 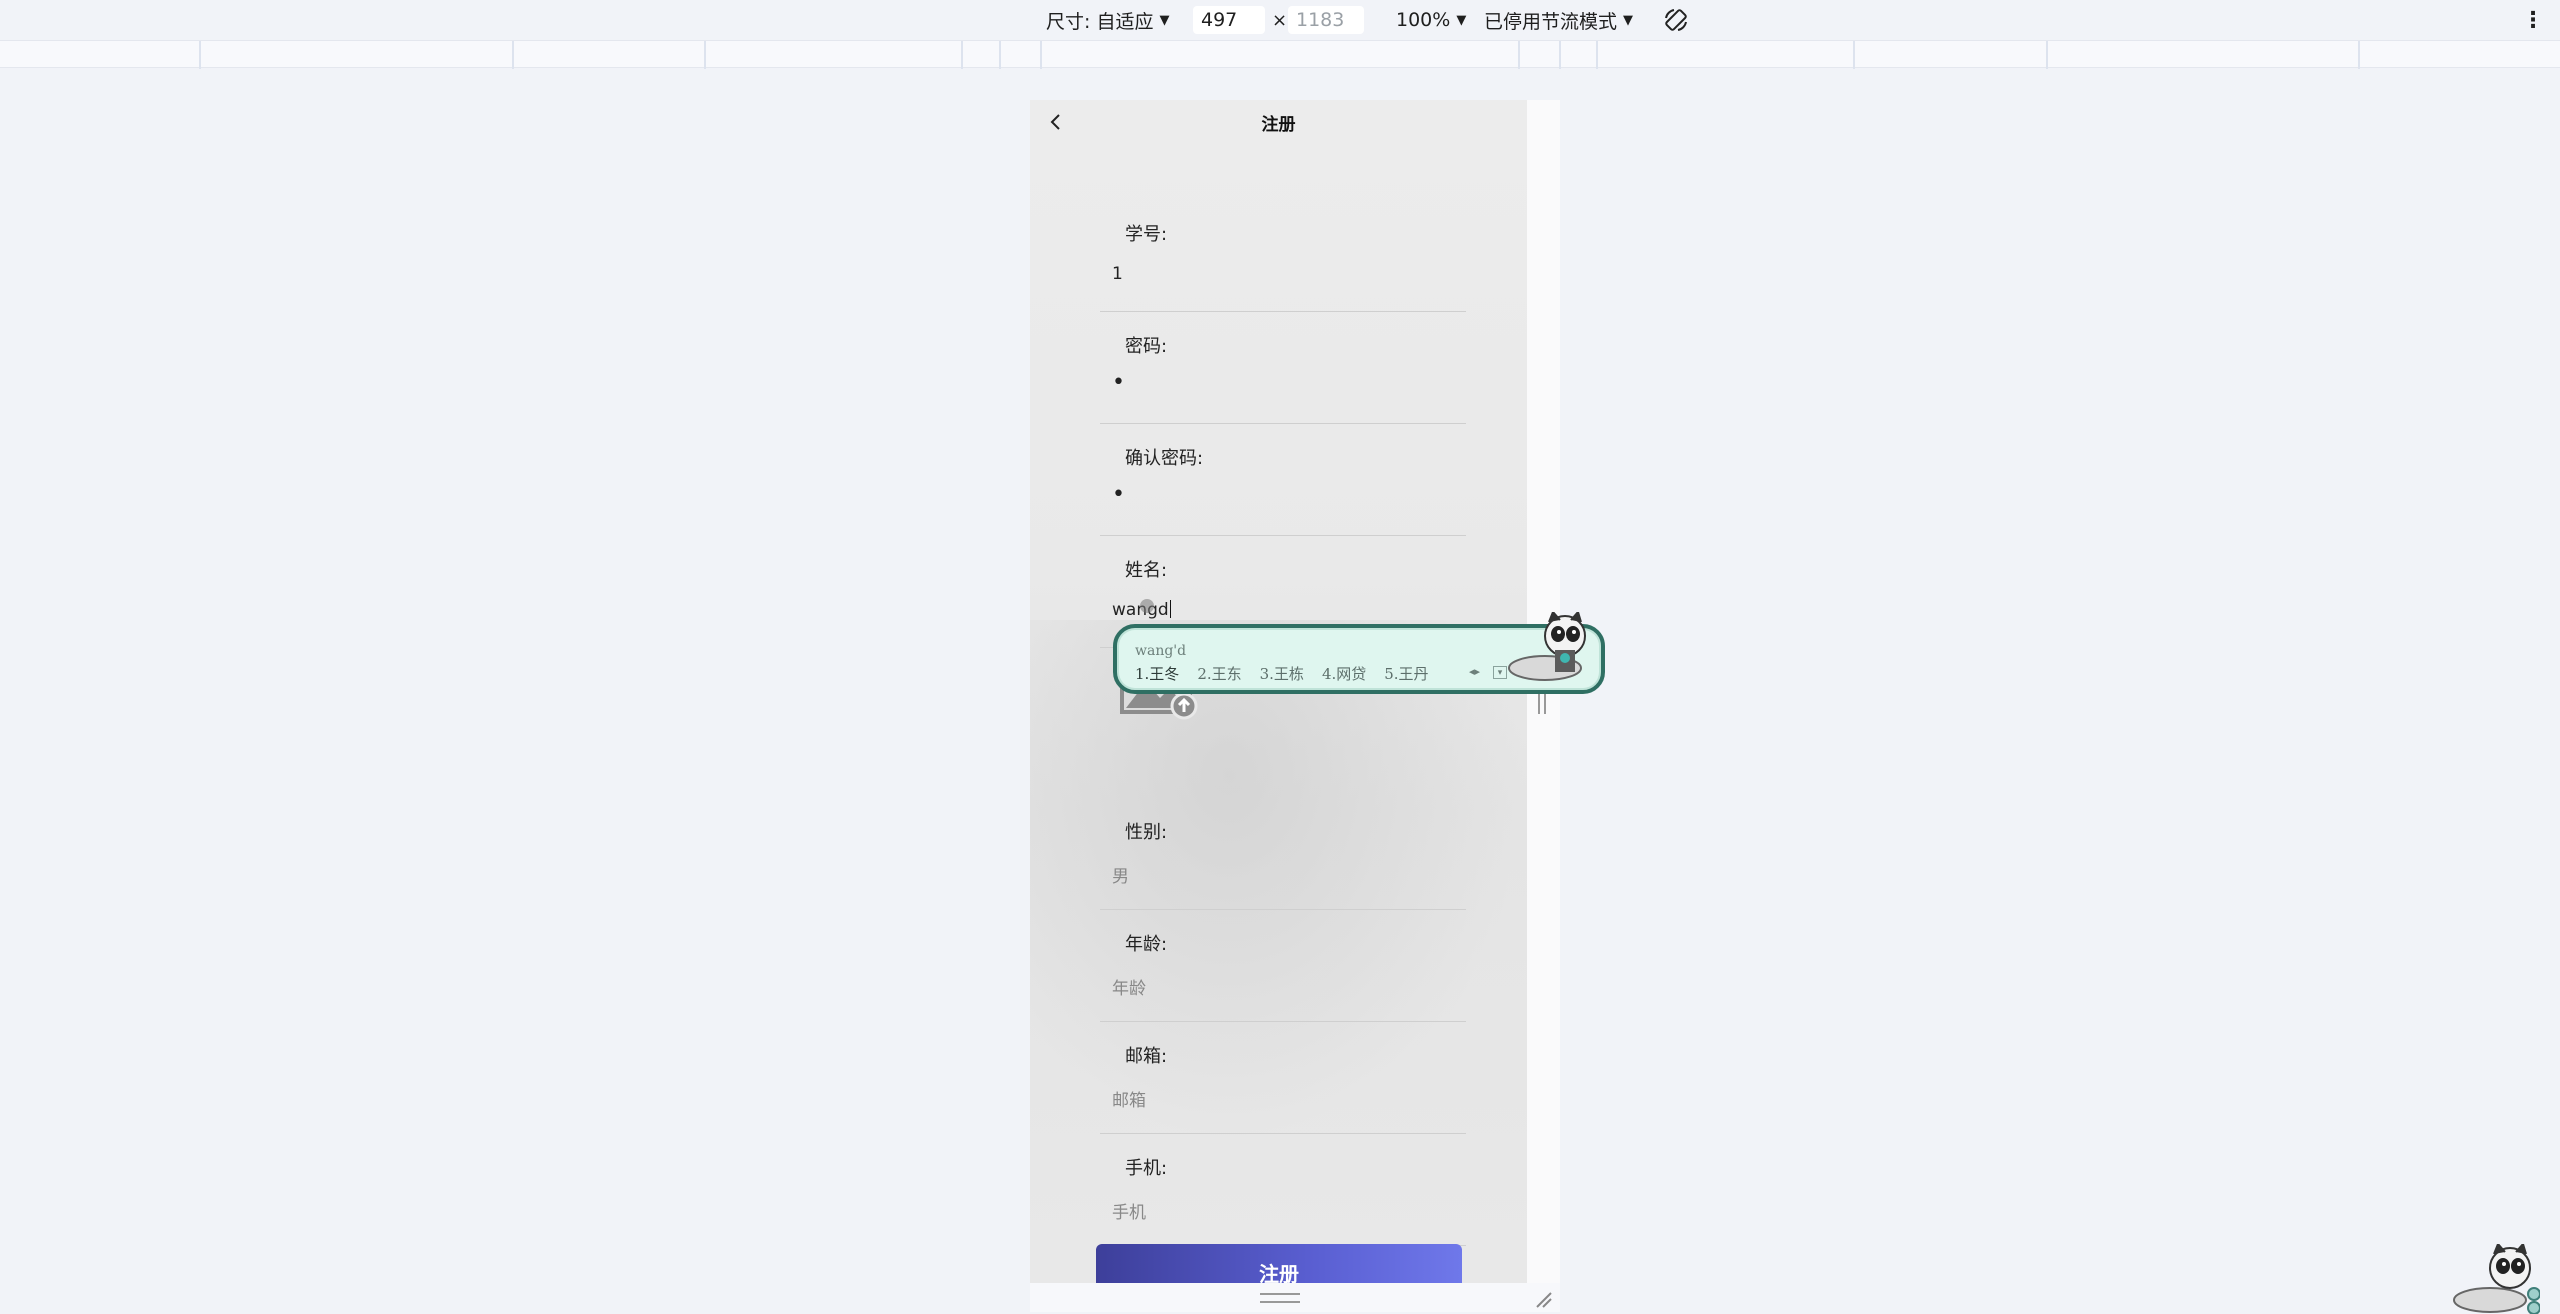 What do you see at coordinates (1547, 646) in the screenshot?
I see `ime-mascot-icon` at bounding box center [1547, 646].